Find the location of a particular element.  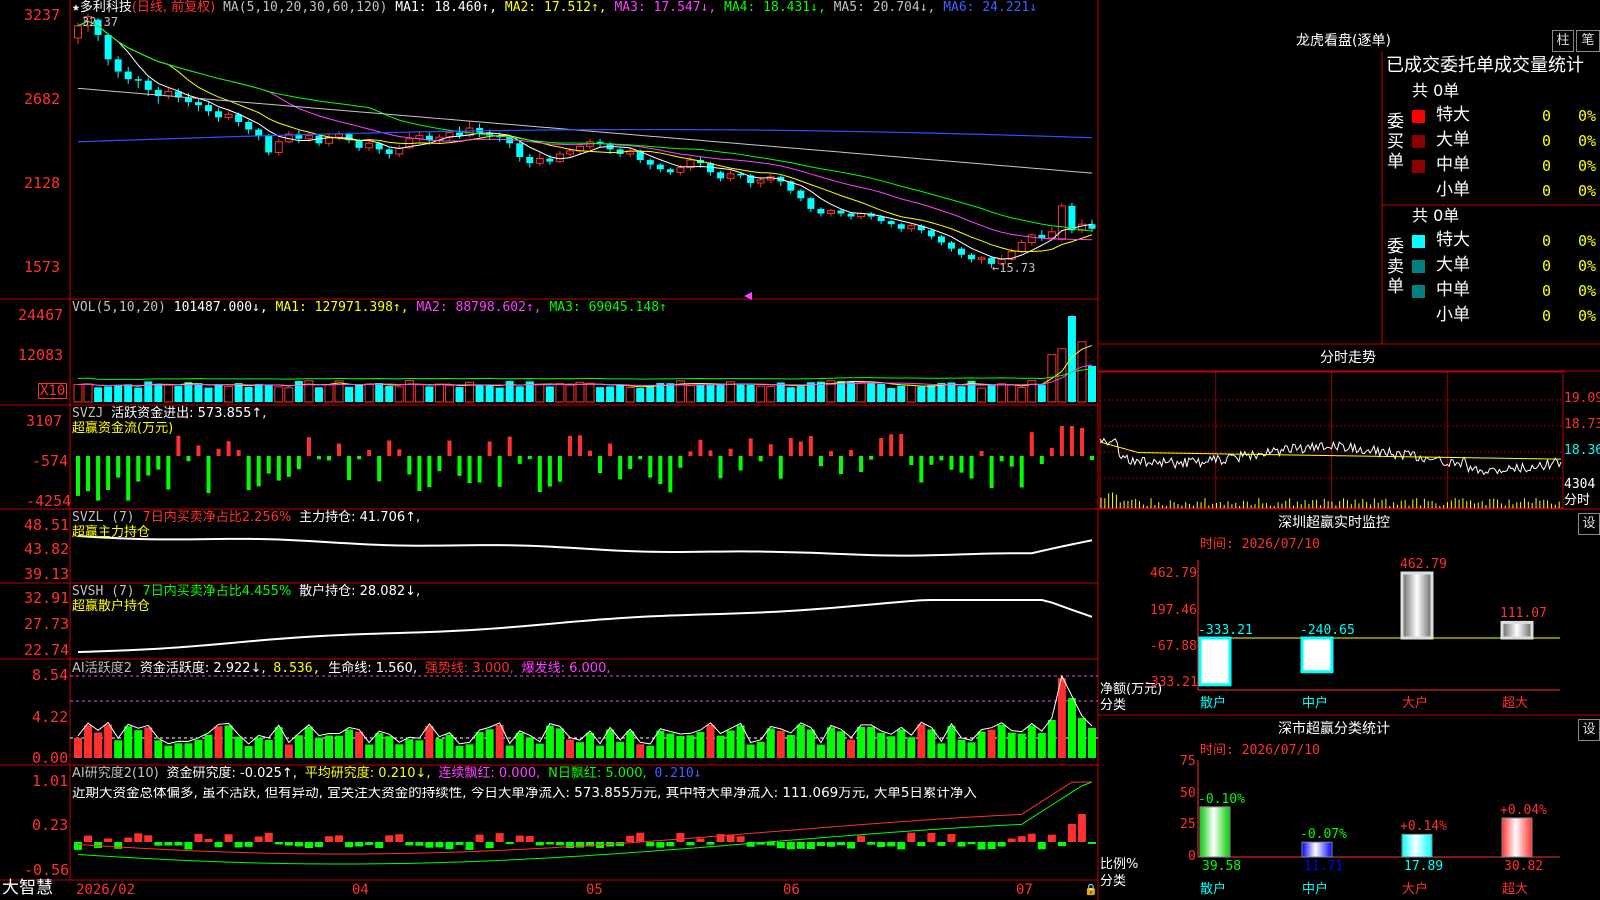

vol-tick-1: 24467 is located at coordinates (41, 315).